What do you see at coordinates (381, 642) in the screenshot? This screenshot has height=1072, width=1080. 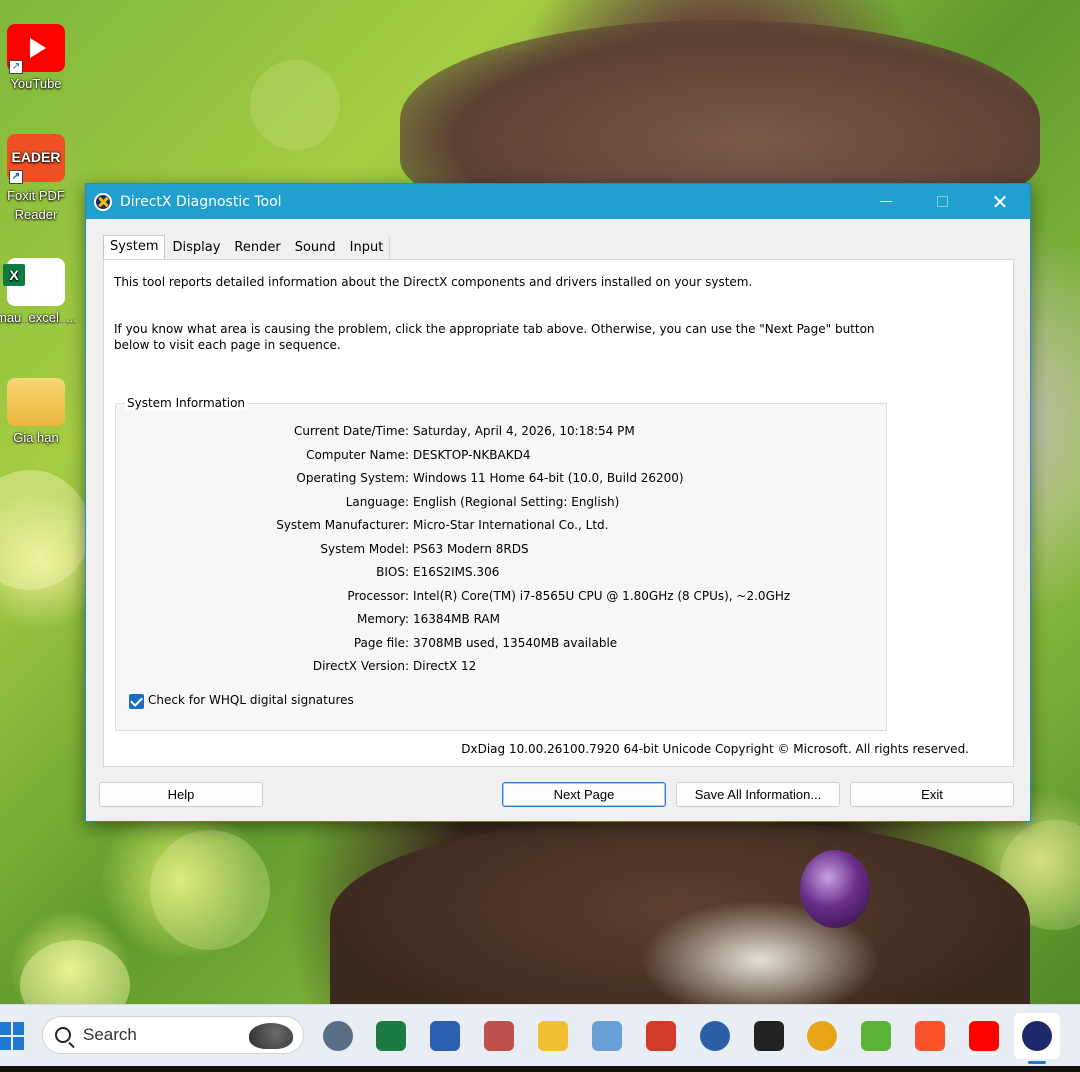 I see `info-label: Page file:` at bounding box center [381, 642].